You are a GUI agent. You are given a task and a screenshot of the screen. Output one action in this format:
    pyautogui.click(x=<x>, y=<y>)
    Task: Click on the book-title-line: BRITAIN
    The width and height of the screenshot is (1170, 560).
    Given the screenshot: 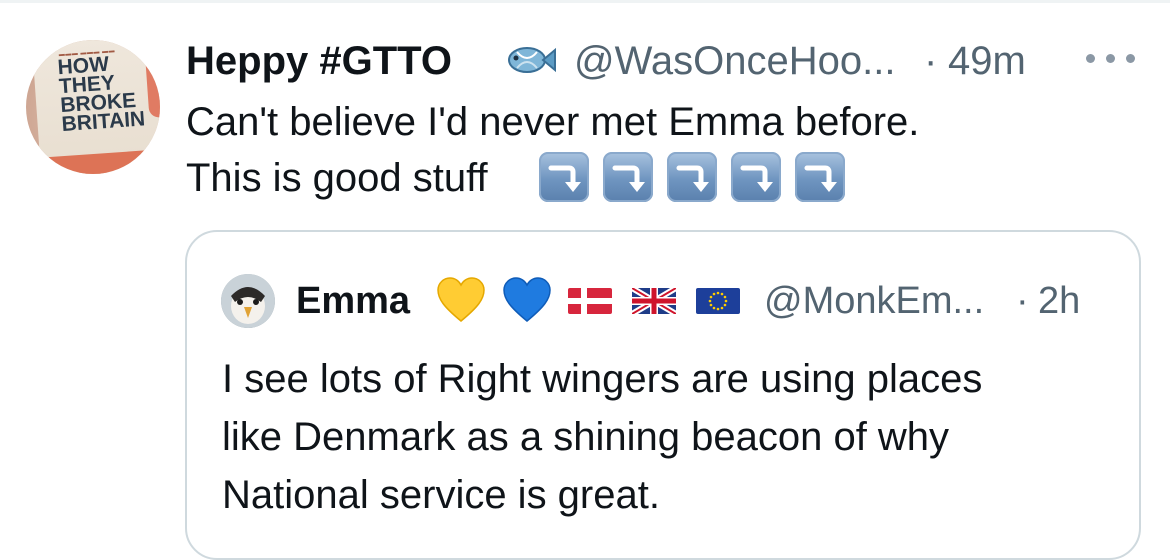 What is the action you would take?
    pyautogui.click(x=103, y=122)
    